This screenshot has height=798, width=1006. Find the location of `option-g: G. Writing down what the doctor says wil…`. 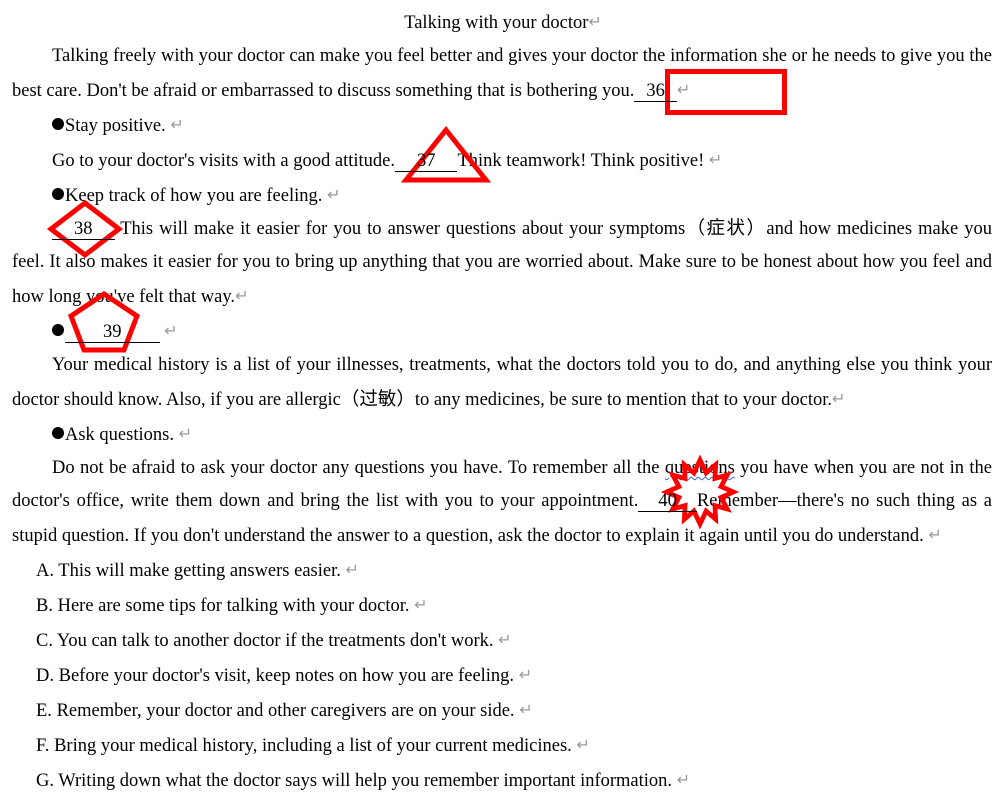

option-g: G. Writing down what the doctor says wil… is located at coordinates (503, 780).